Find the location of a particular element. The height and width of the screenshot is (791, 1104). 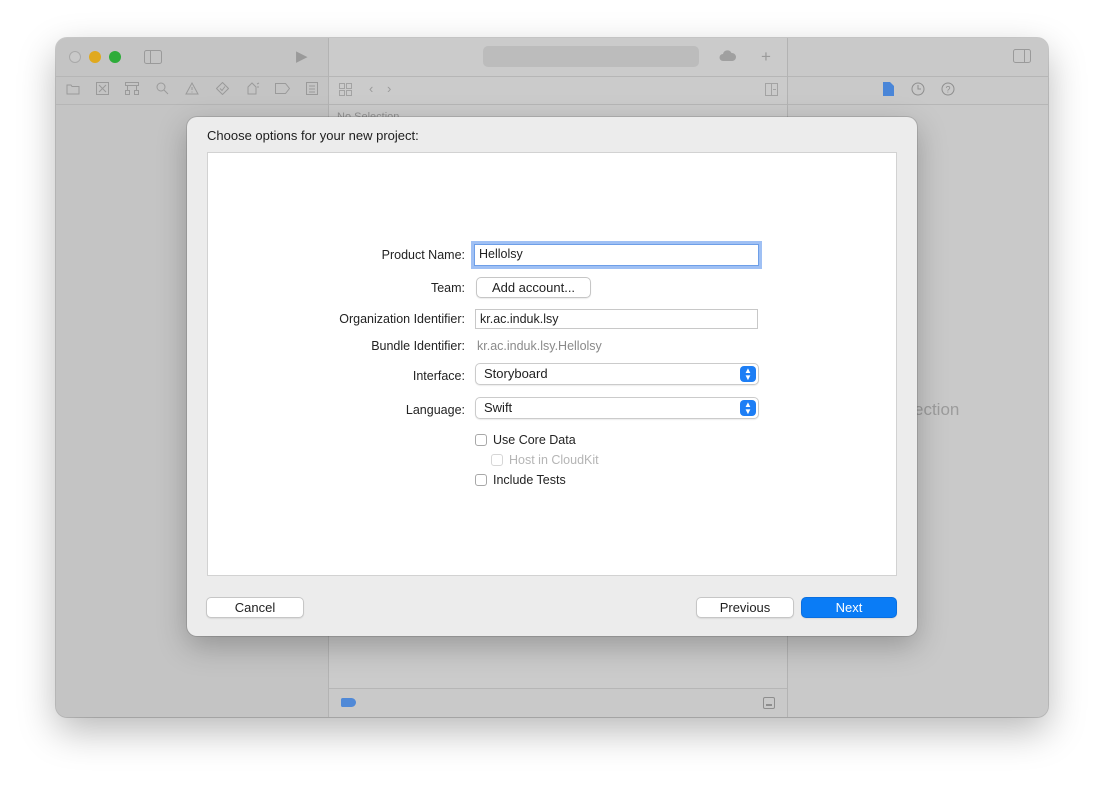

host-in-cloudkit-checkbox: Host in CloudKit is located at coordinates (545, 460).